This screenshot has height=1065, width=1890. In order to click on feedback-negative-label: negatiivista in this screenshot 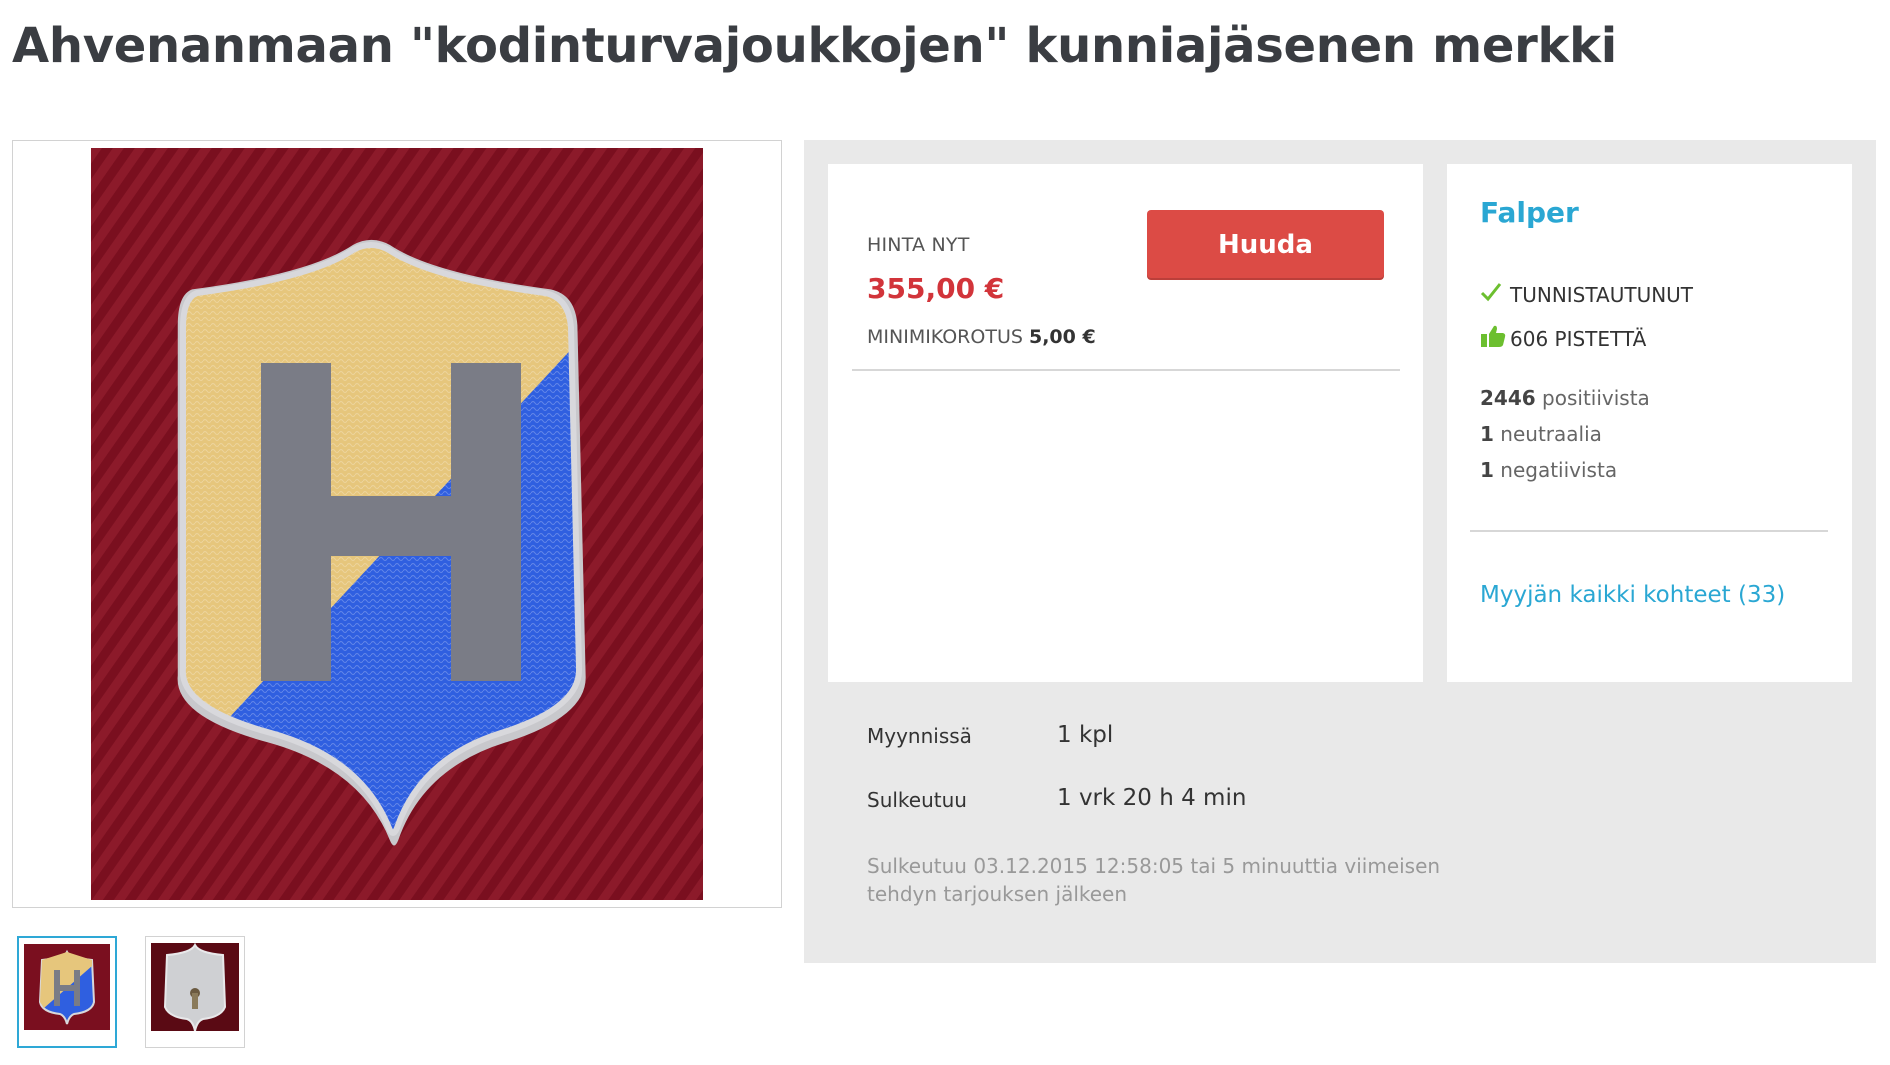, I will do `click(1559, 470)`.